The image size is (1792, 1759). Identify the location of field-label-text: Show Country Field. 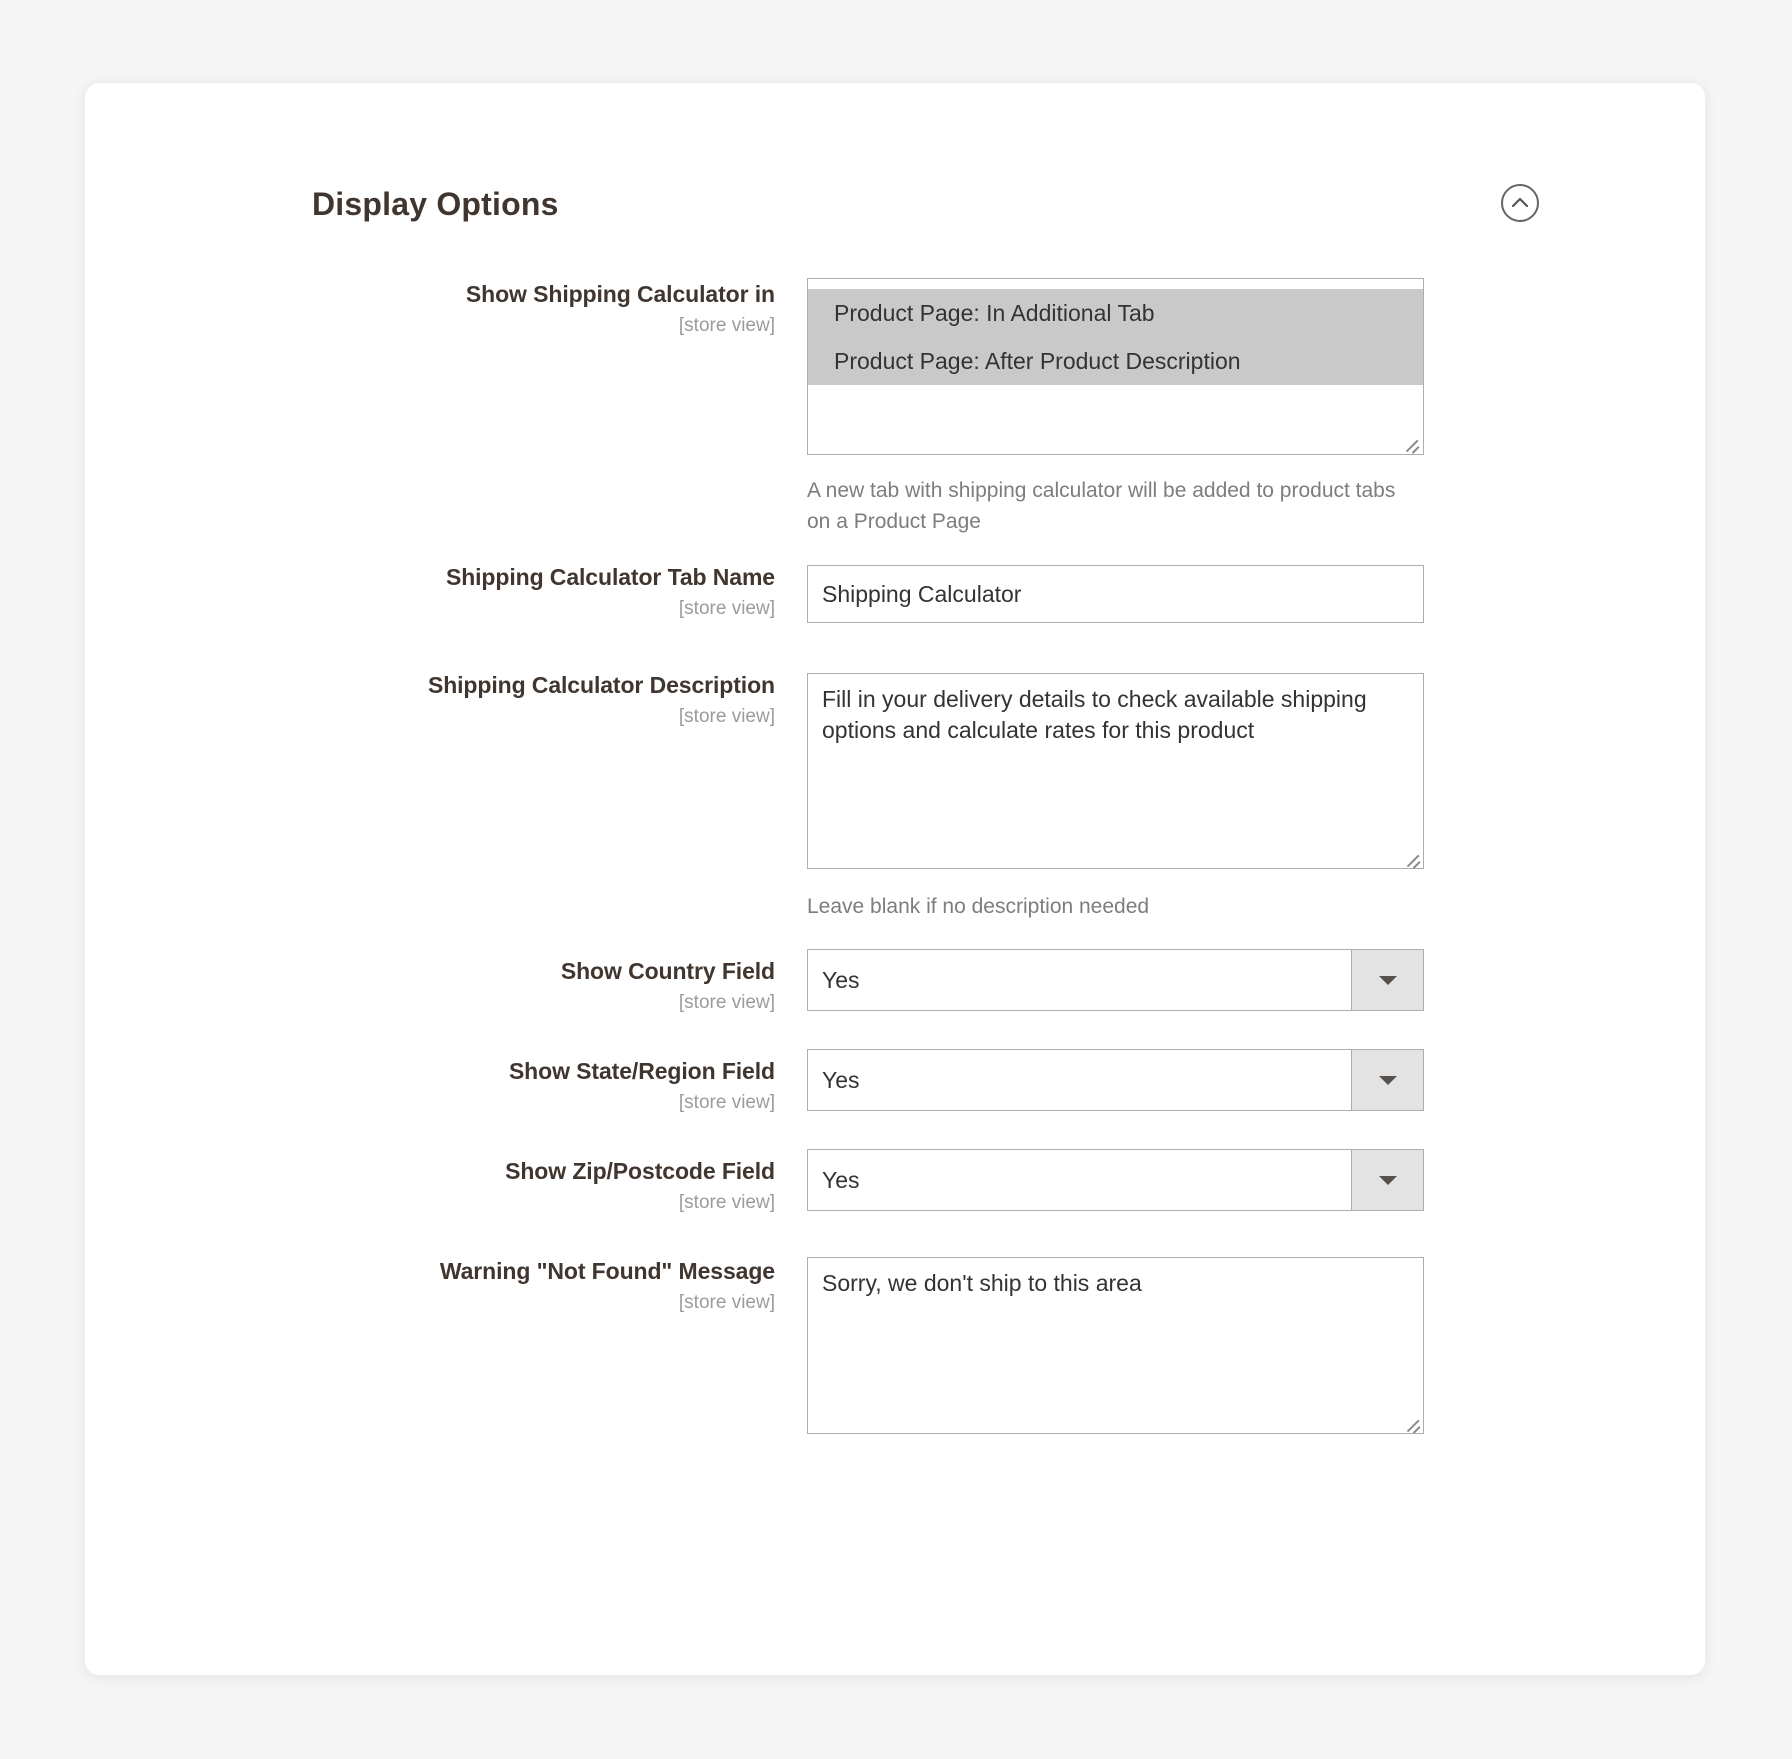
(667, 971).